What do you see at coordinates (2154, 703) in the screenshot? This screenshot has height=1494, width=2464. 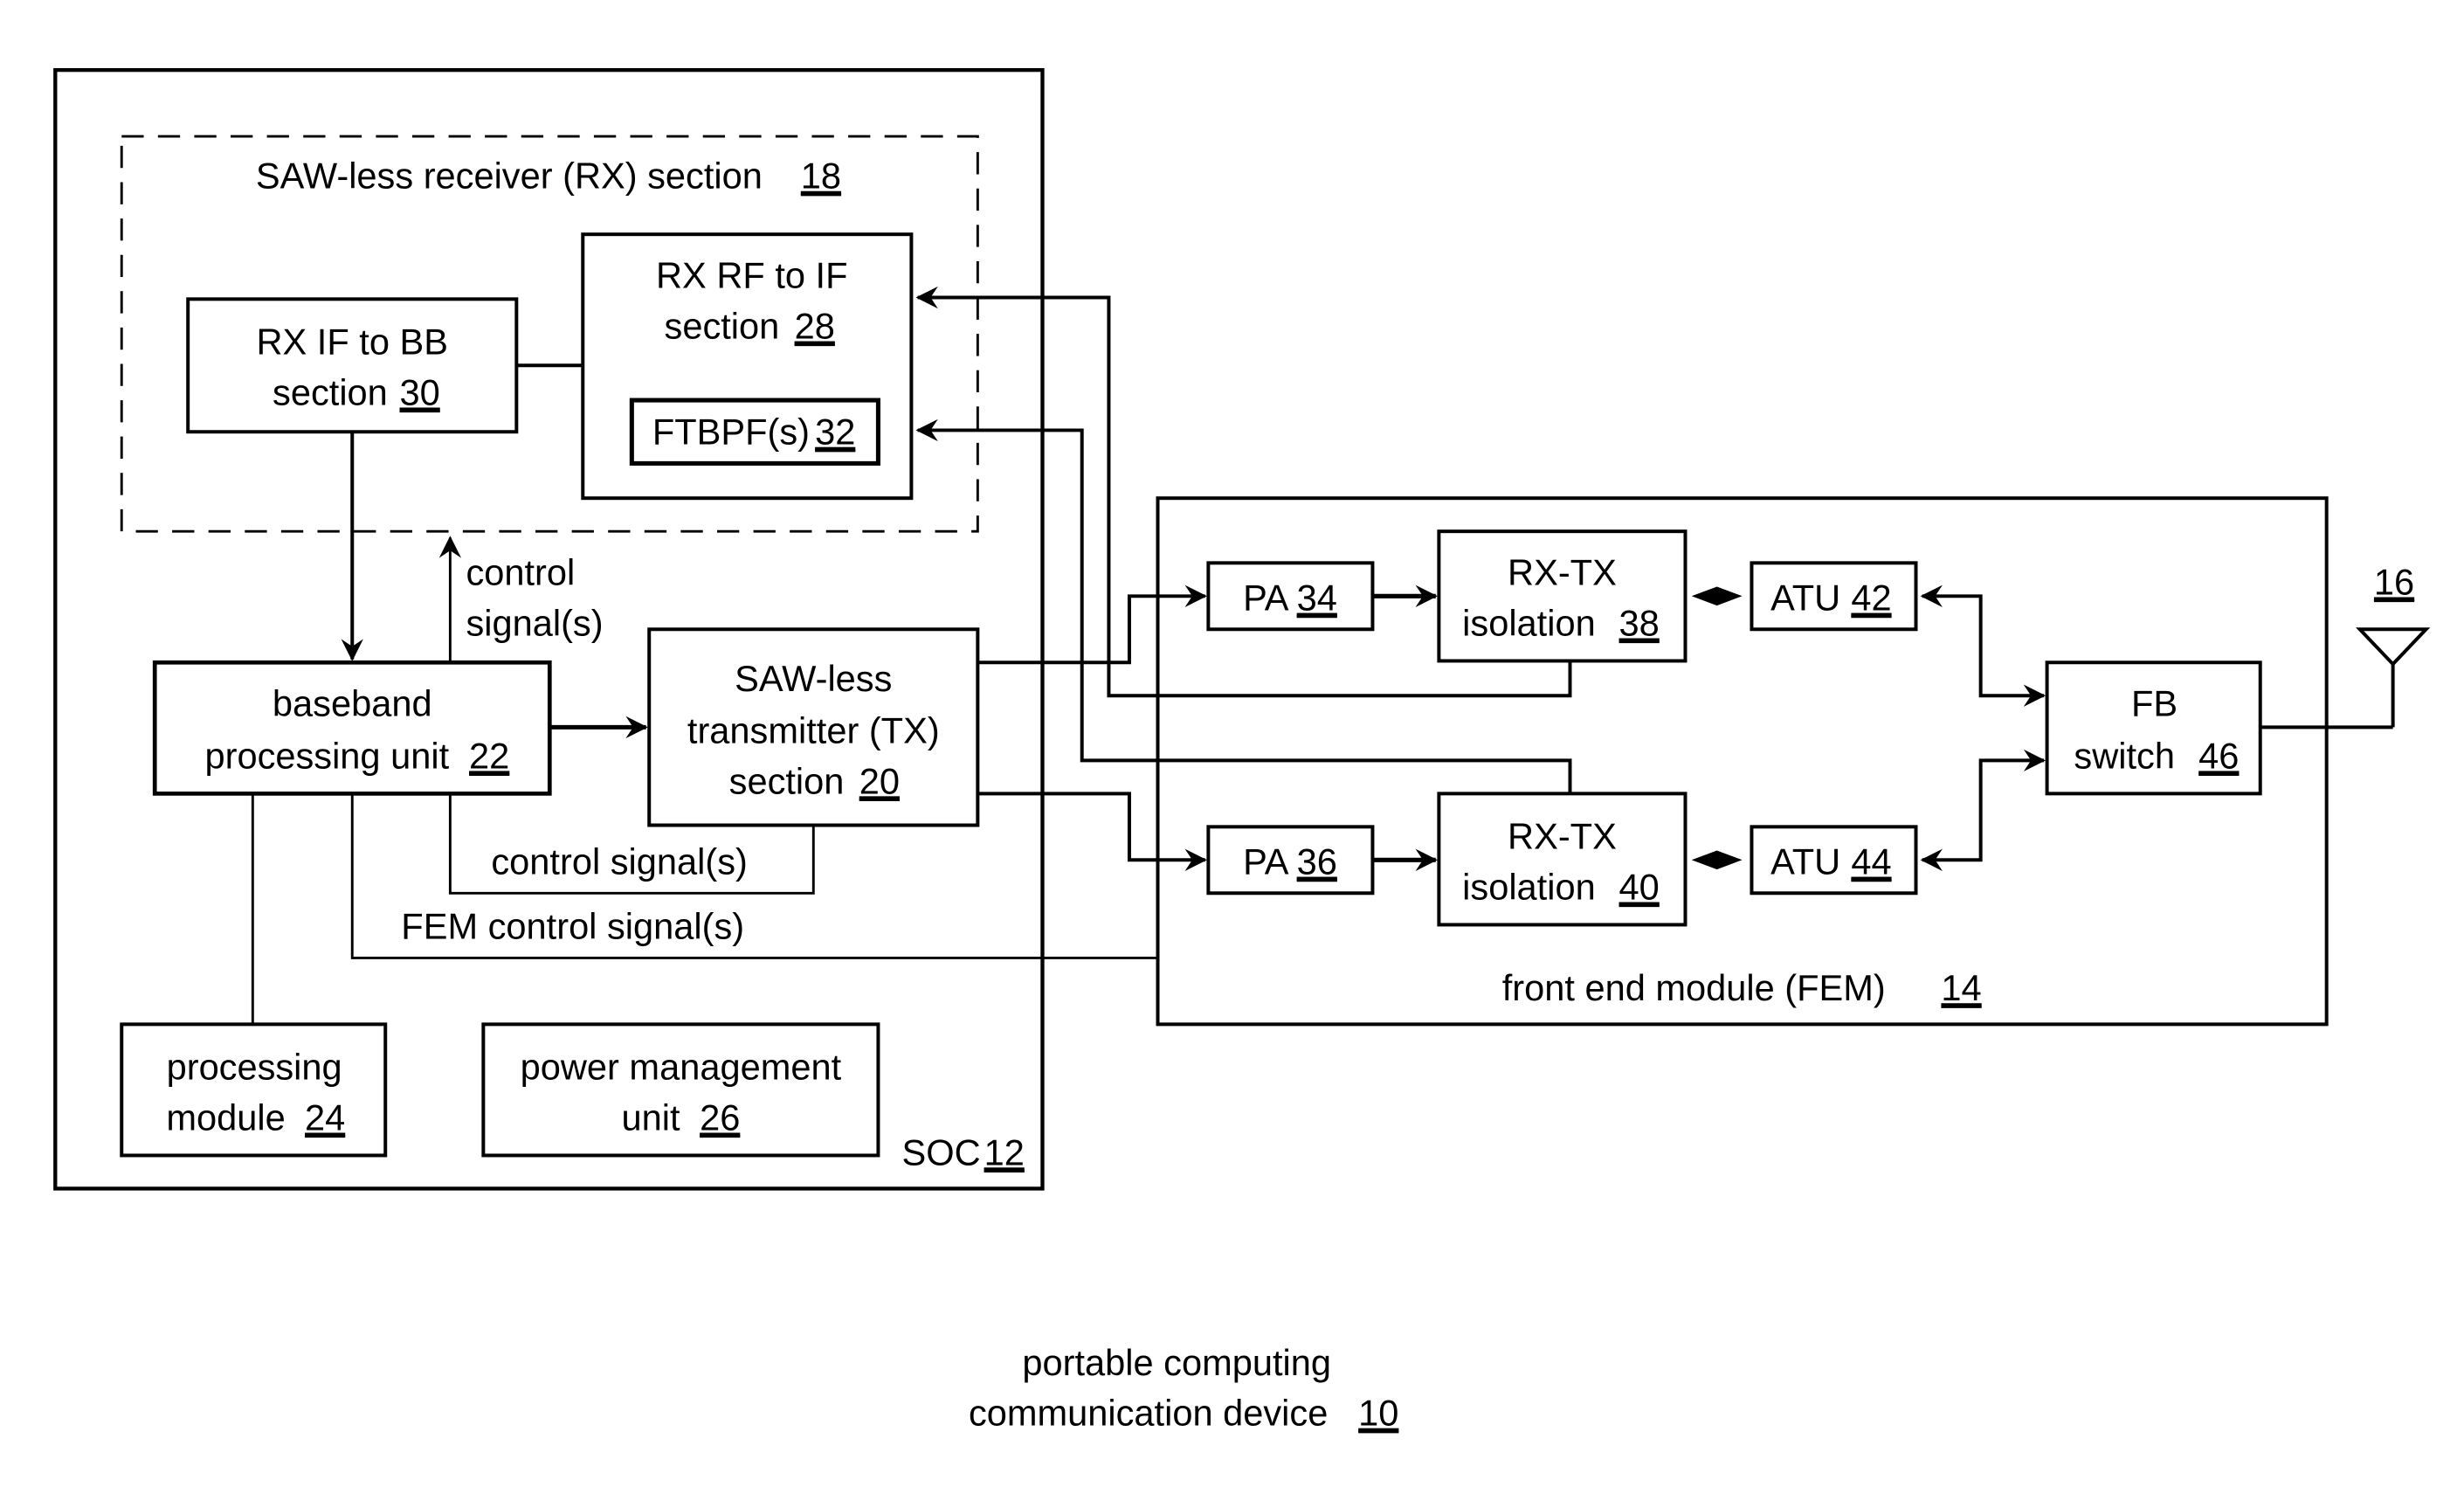 I see `fb-switch-line1: FB` at bounding box center [2154, 703].